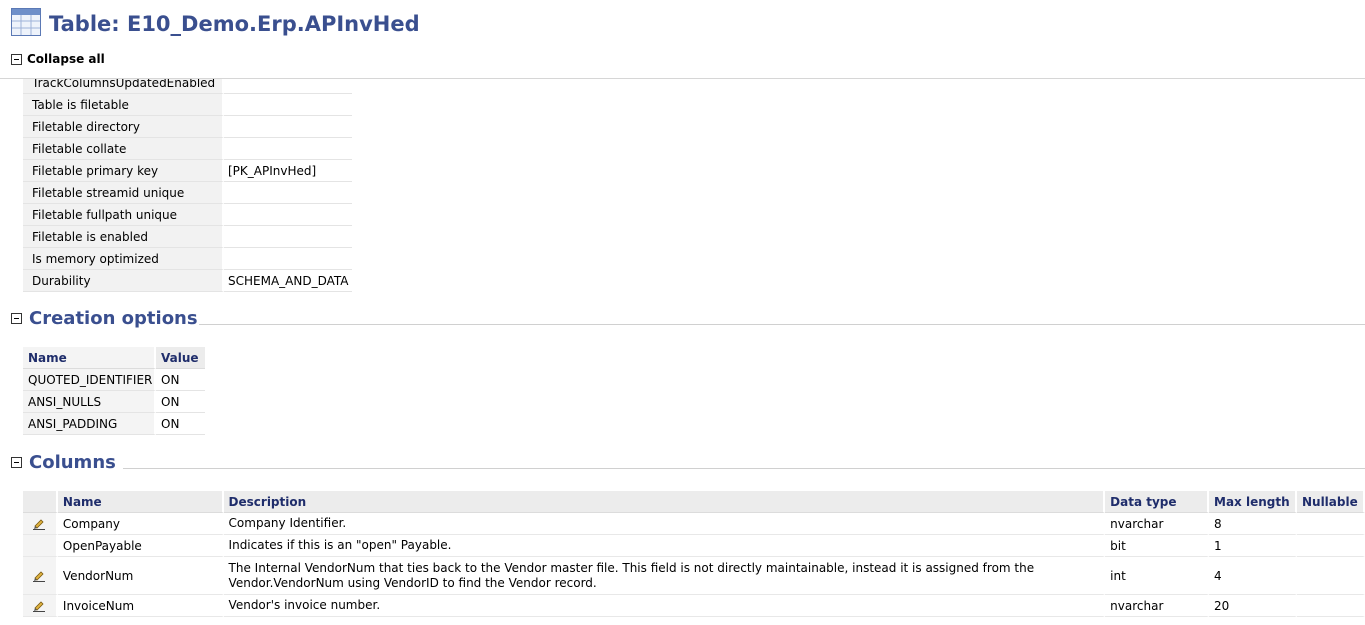 This screenshot has height=625, width=1365. I want to click on creation-options-title: Creation options, so click(113, 318).